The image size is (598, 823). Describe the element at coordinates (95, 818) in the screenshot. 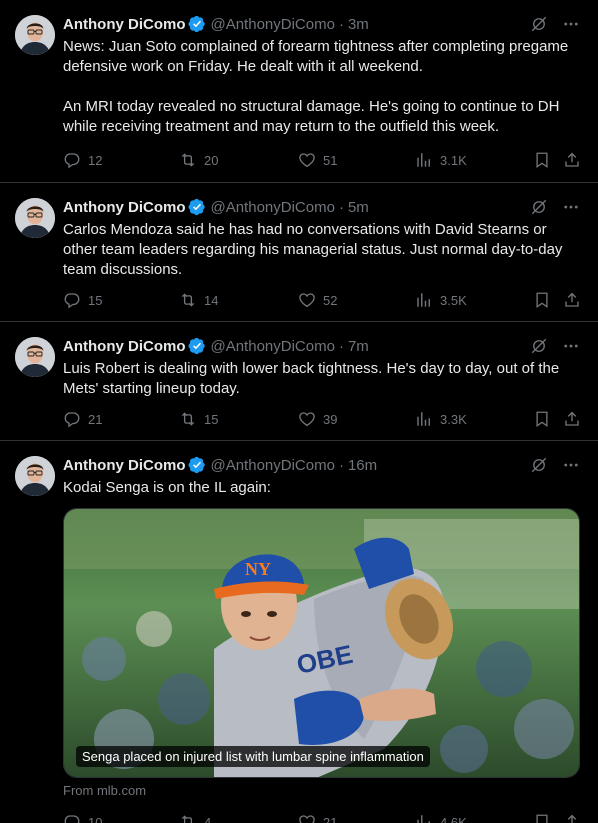

I see `reply-count: 10` at that location.